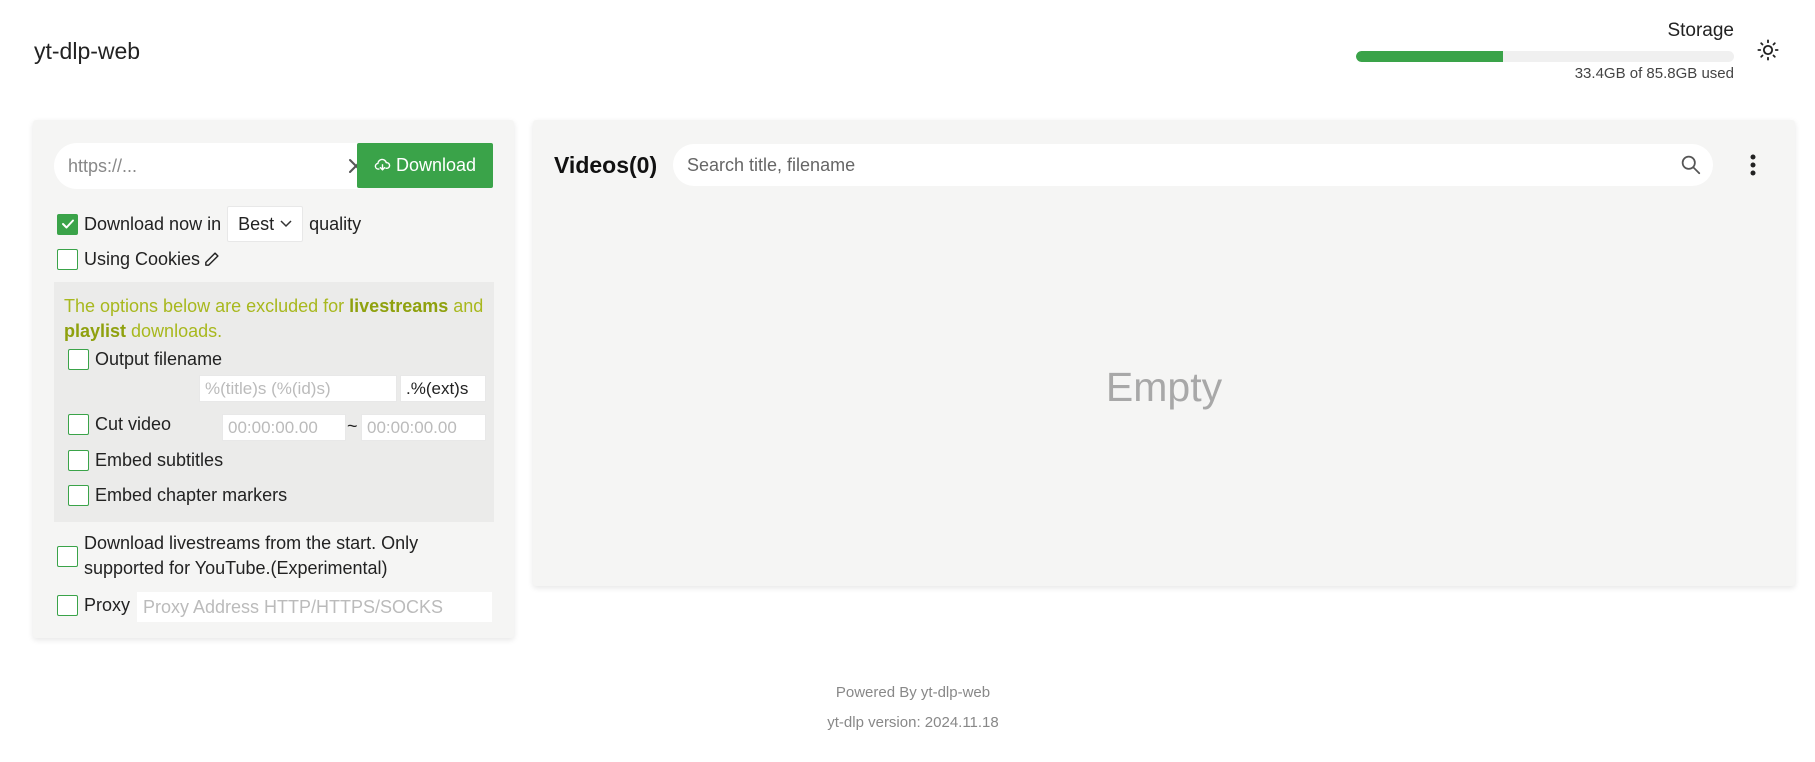  What do you see at coordinates (87, 51) in the screenshot?
I see `app-title: yt-dlp-web` at bounding box center [87, 51].